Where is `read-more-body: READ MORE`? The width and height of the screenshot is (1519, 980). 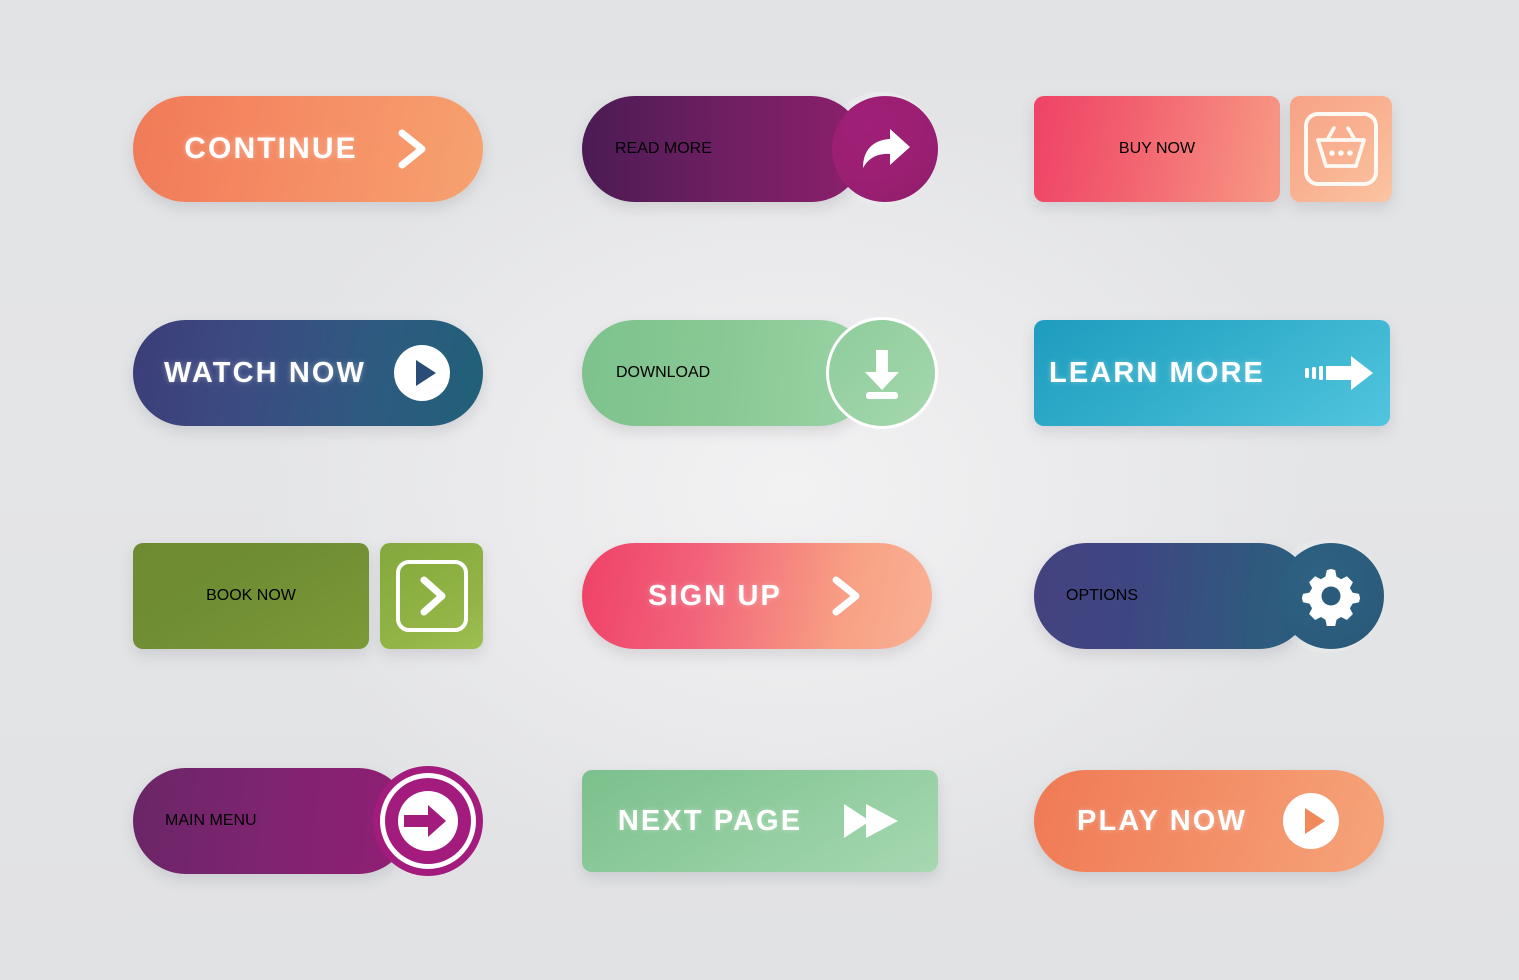
read-more-body: READ MORE is located at coordinates (723, 149).